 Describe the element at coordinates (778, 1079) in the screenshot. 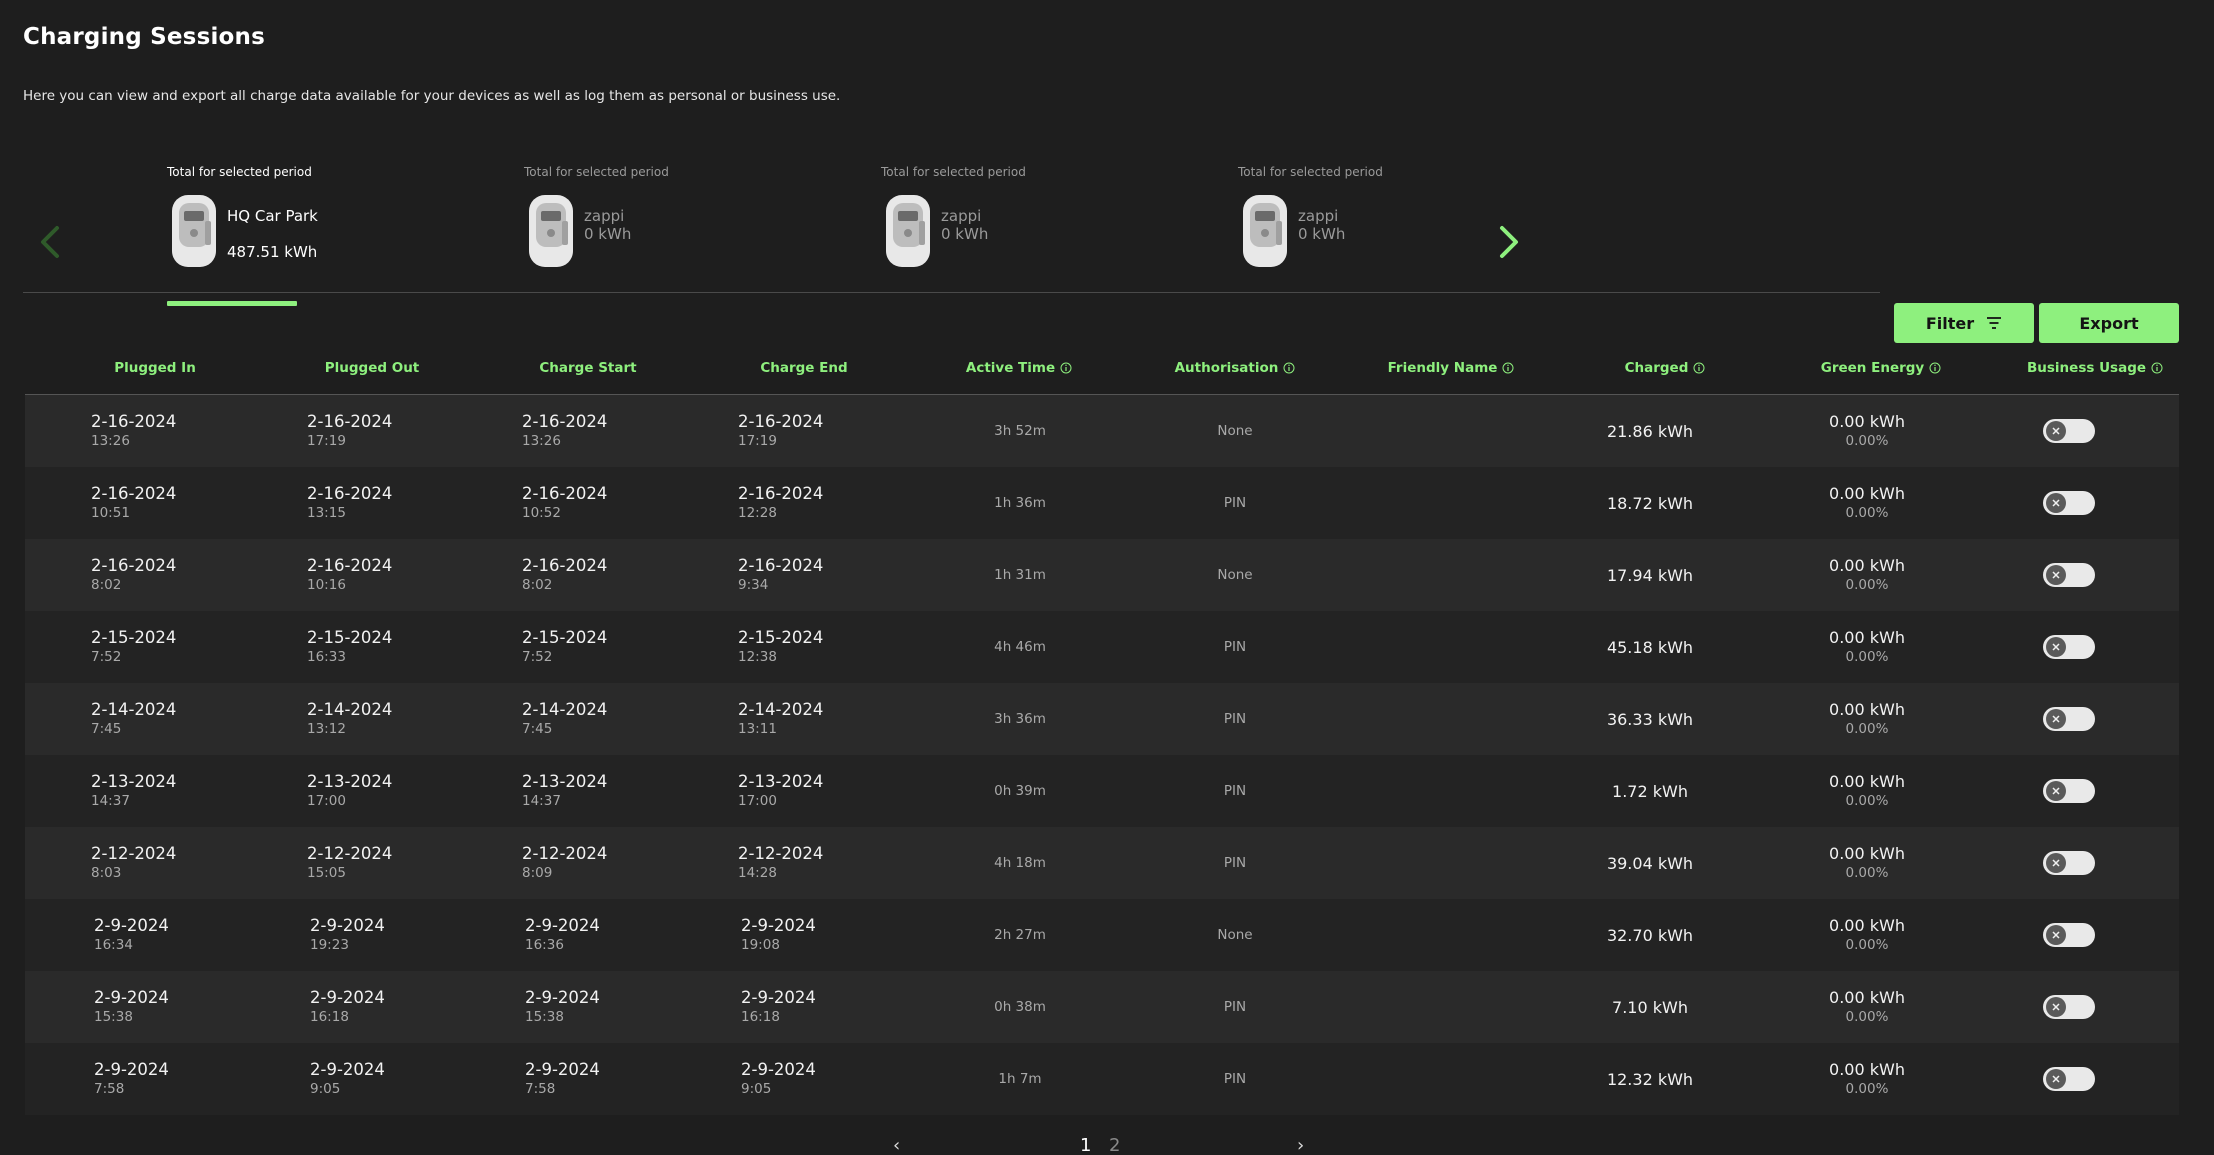

I see `charge-end-cell: 2-9-2024 9:05` at that location.